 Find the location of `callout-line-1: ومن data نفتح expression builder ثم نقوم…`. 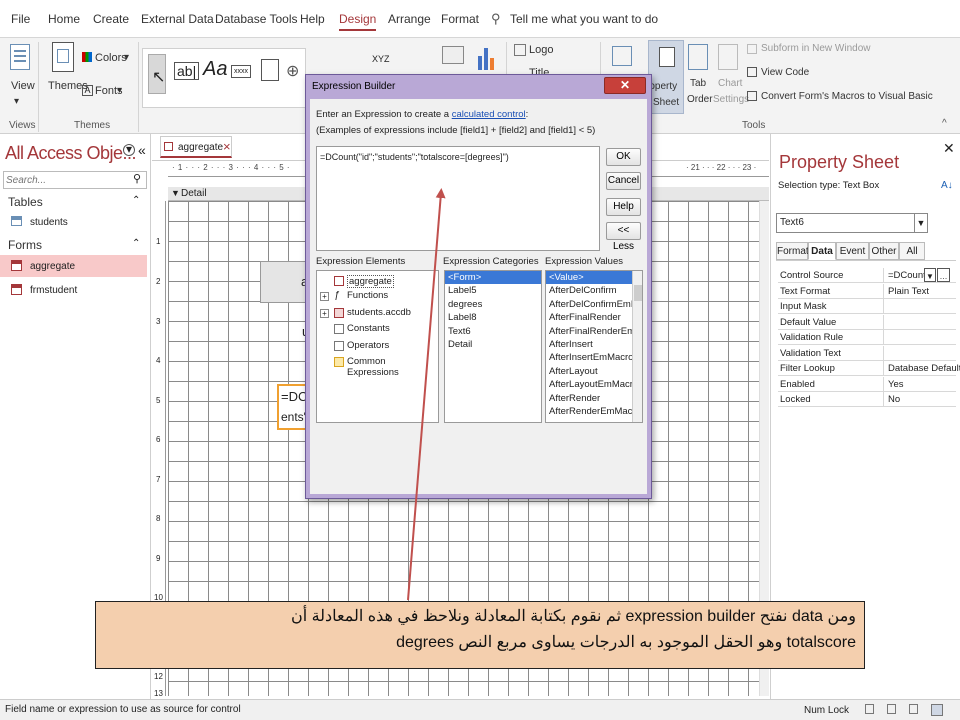

callout-line-1: ومن data نفتح expression builder ثم نقوم… is located at coordinates (573, 616).